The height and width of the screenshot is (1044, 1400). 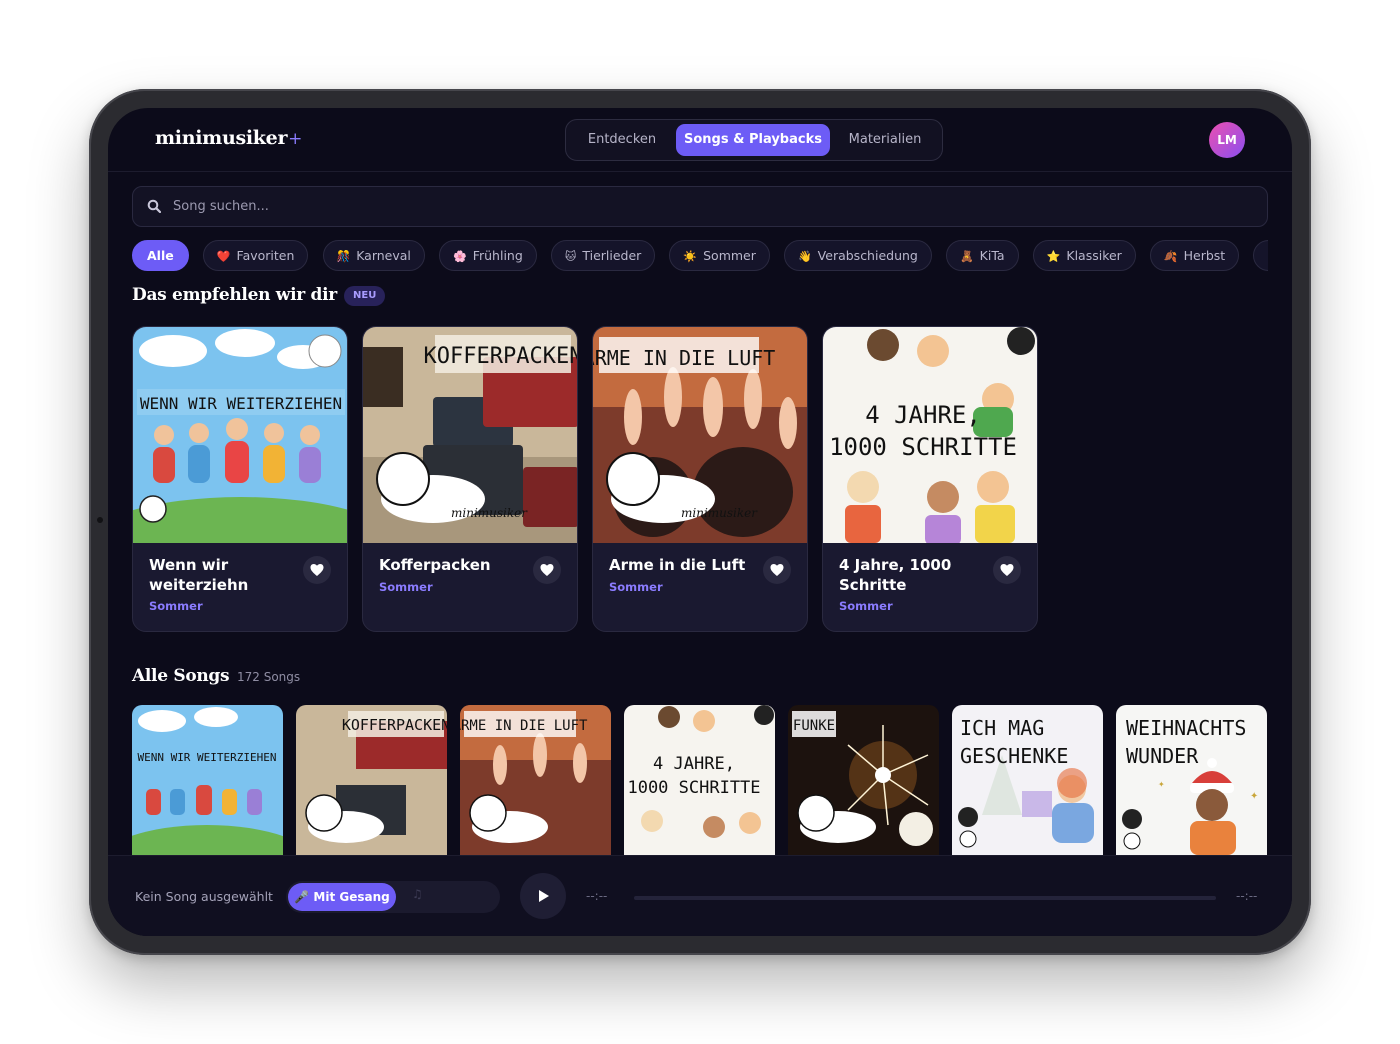 I want to click on song-tile: ARME IN DIE LUFT, so click(x=535, y=780).